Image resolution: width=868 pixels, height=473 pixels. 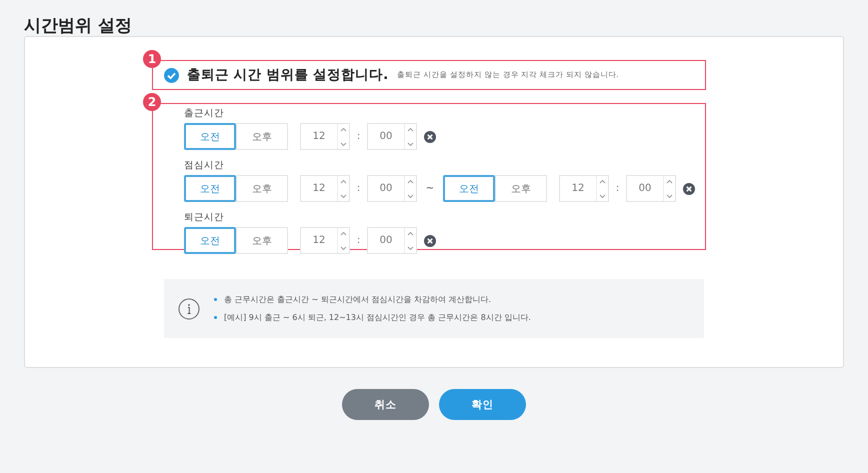 What do you see at coordinates (152, 102) in the screenshot?
I see `annotation-badge: 2` at bounding box center [152, 102].